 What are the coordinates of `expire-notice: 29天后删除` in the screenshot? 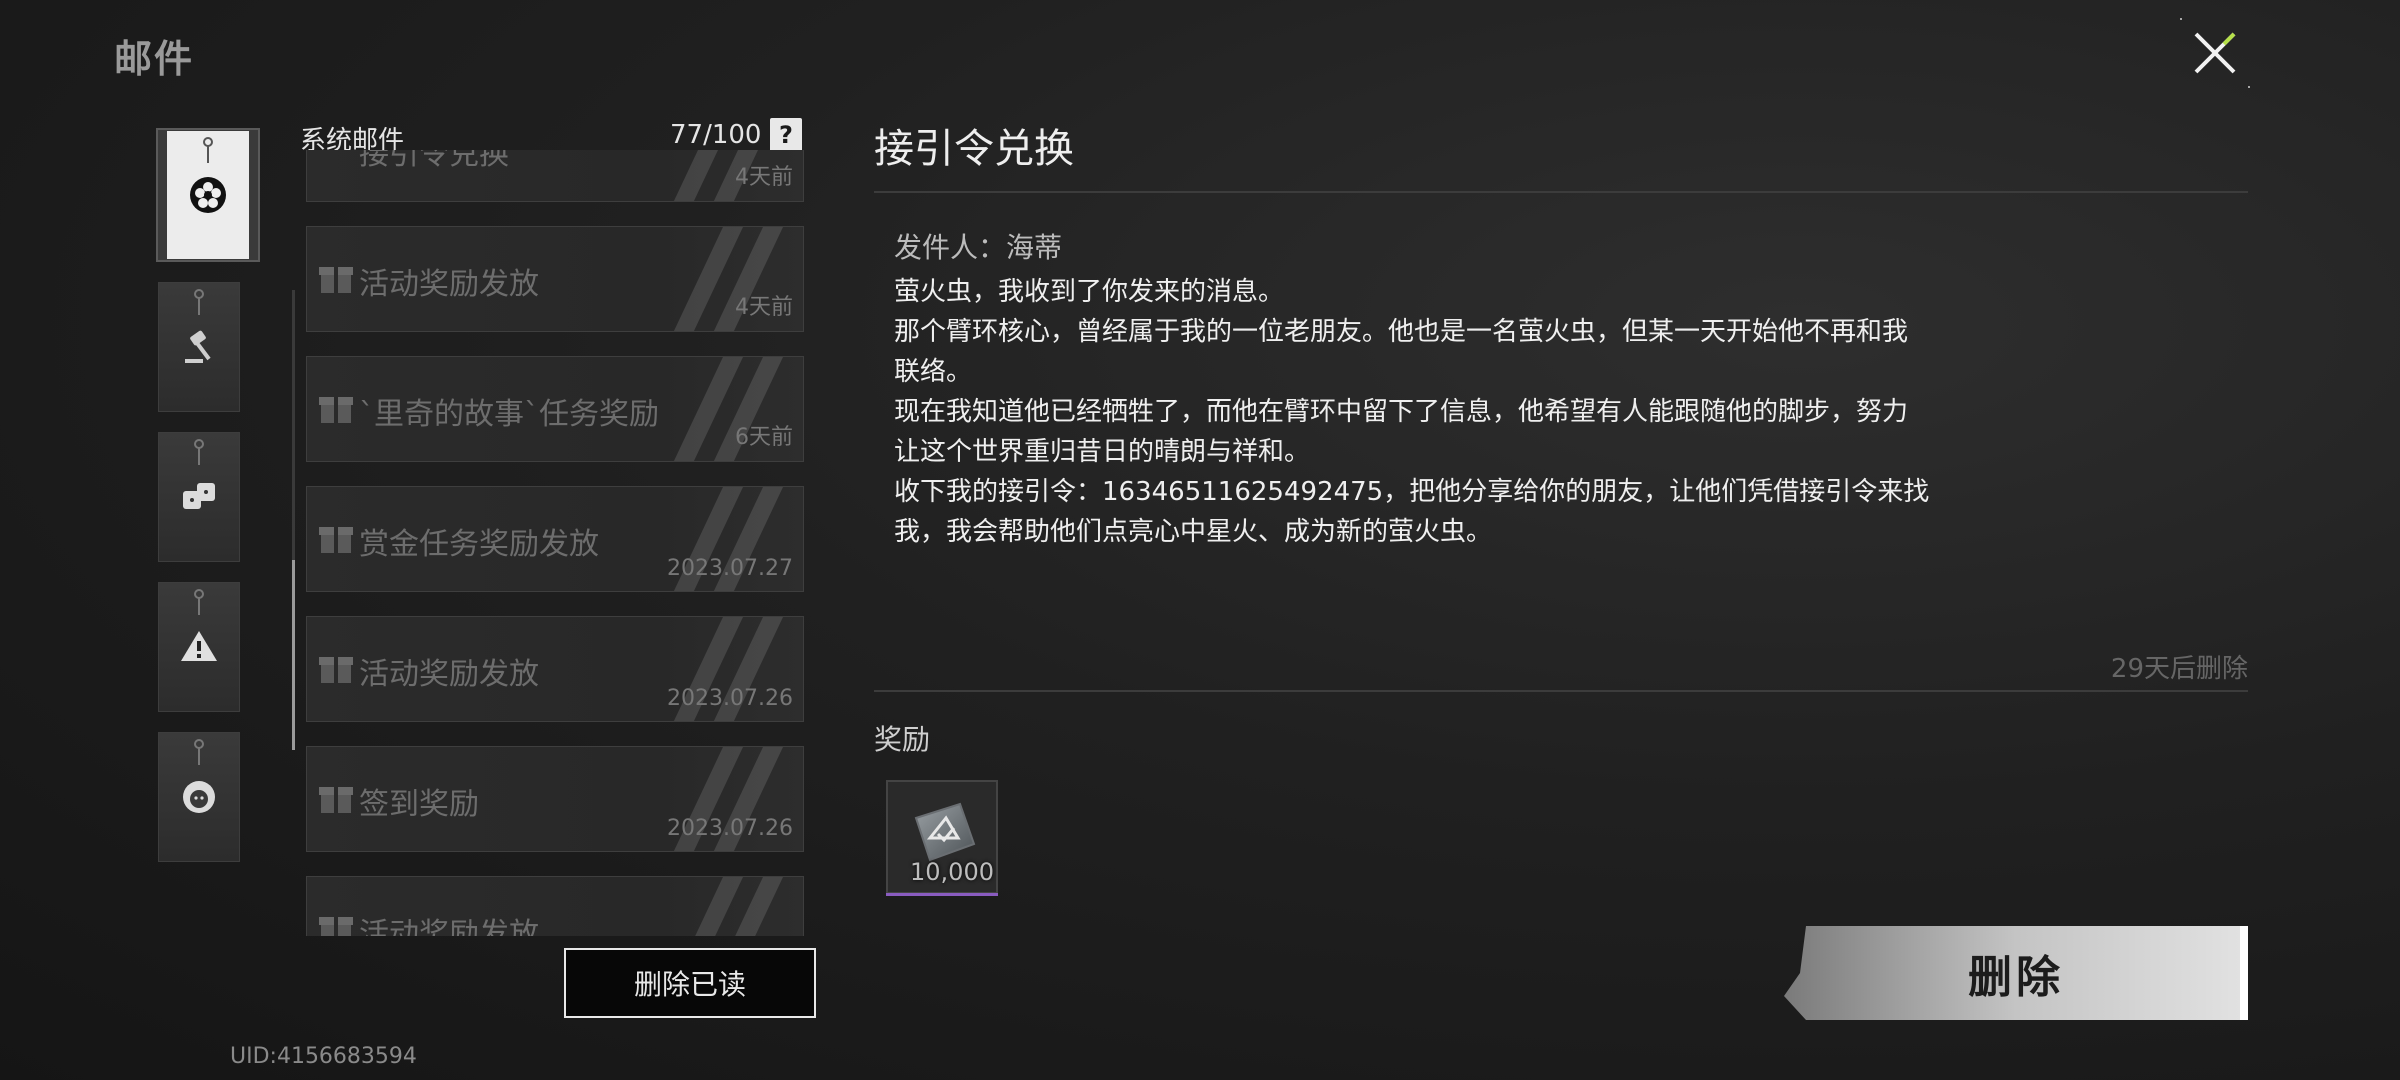 It's located at (2179, 669).